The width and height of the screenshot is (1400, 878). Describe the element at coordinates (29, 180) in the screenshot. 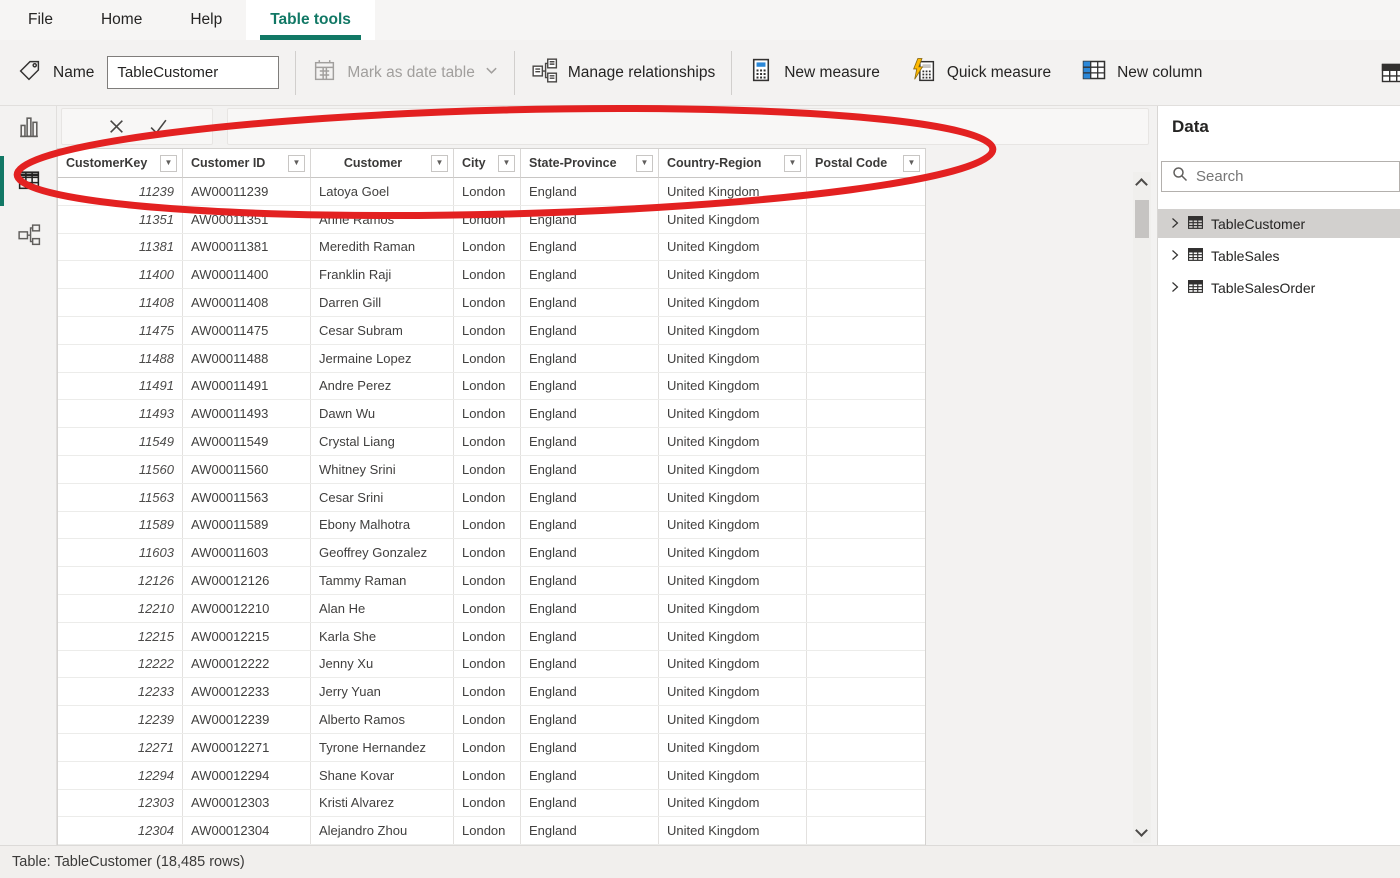

I see `data-view-icon` at that location.